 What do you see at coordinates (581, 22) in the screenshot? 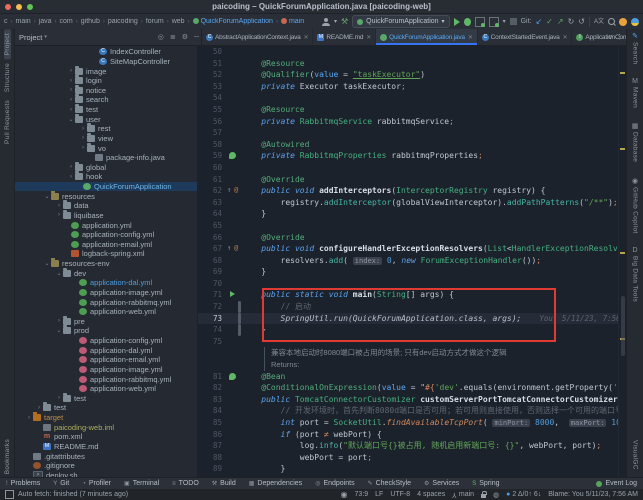
I see `rollback-icon: ↺` at bounding box center [581, 22].